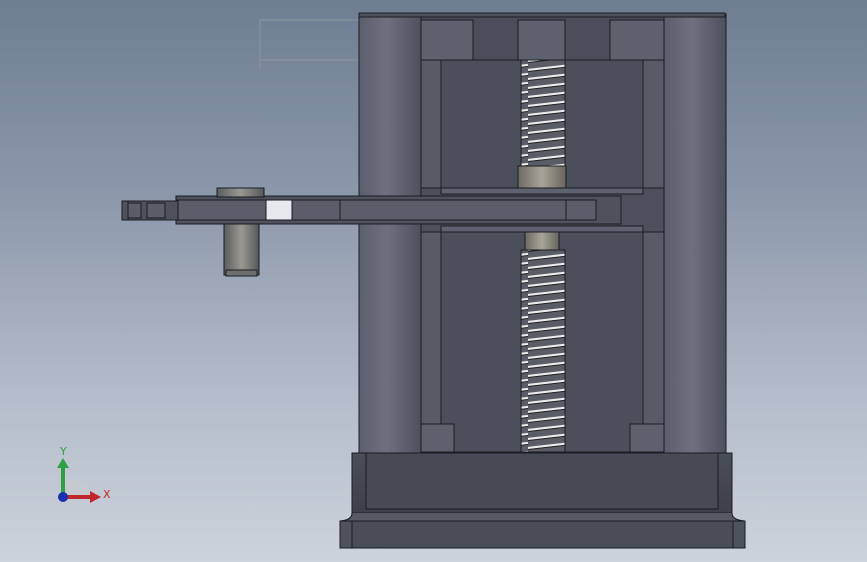 This screenshot has width=867, height=562. I want to click on triad-plane, so click(77, 487).